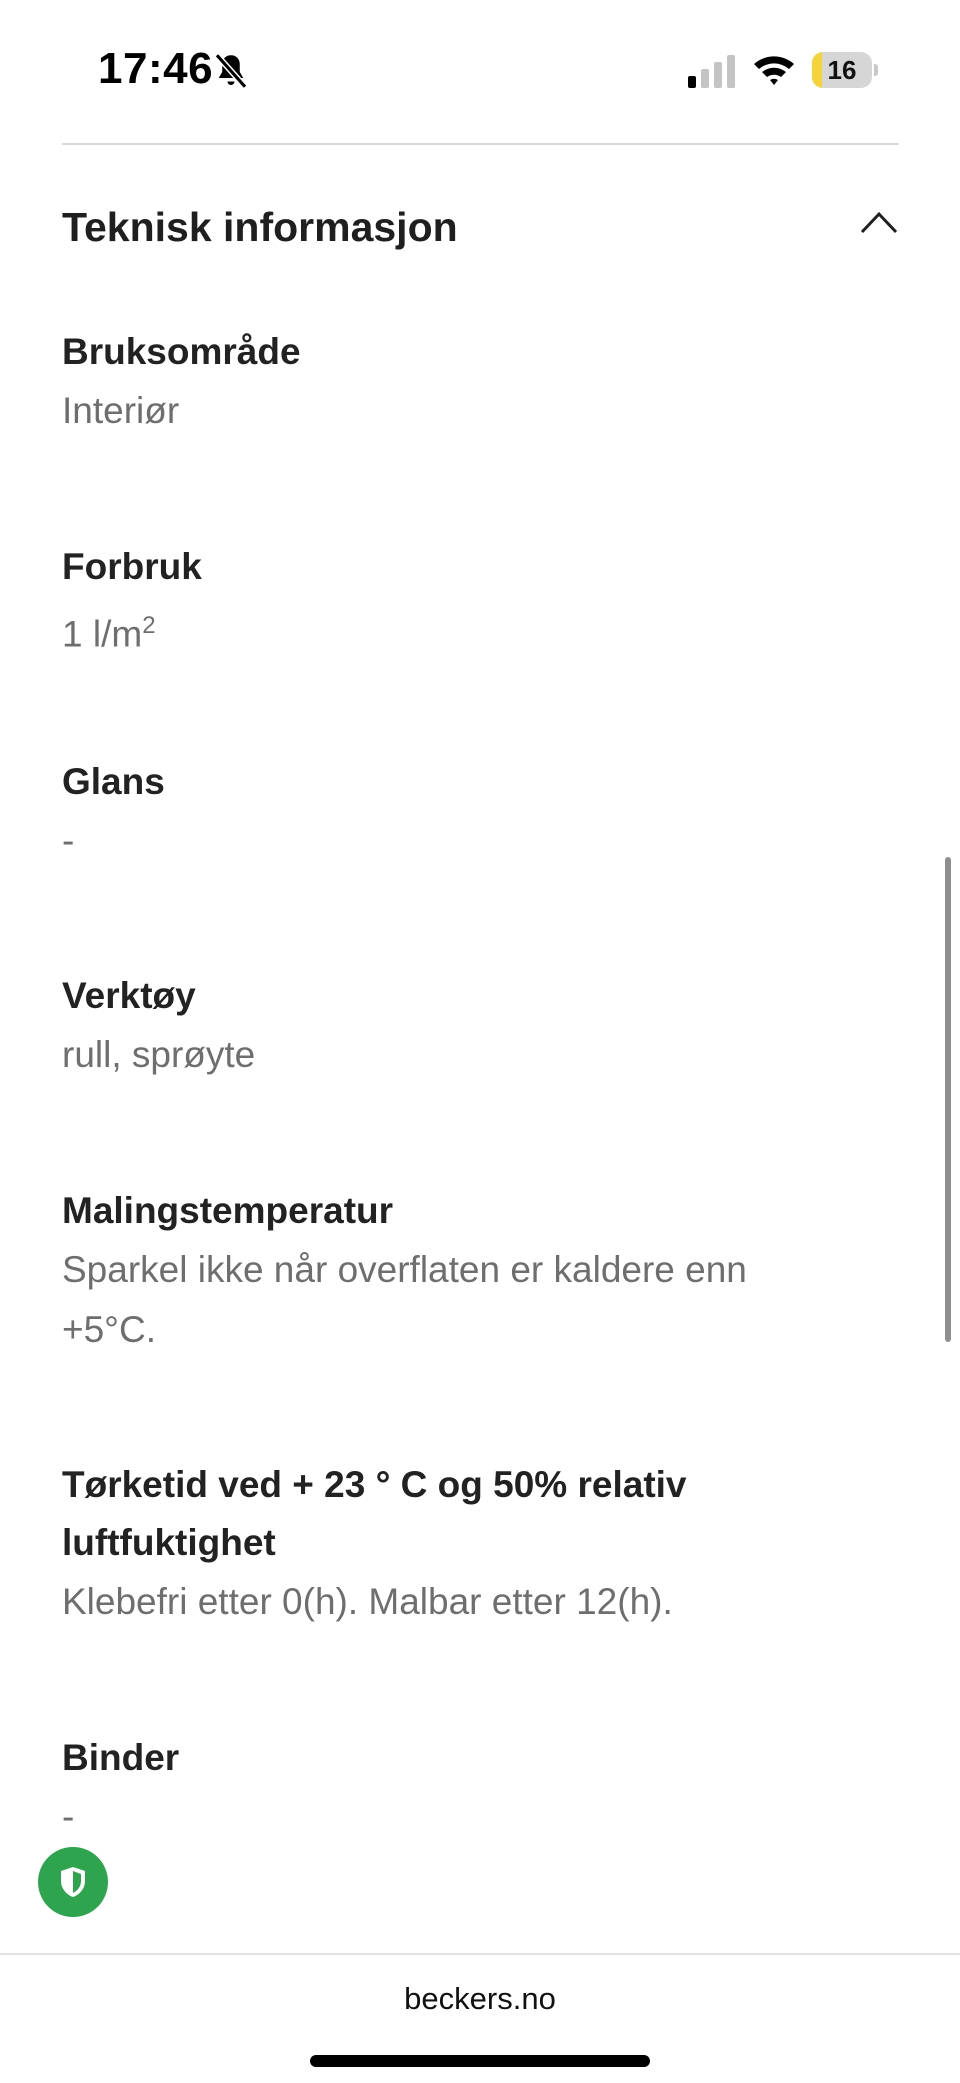  What do you see at coordinates (452, 1026) in the screenshot?
I see `spec-item-verktoy: Verktøy rull, sprøyte` at bounding box center [452, 1026].